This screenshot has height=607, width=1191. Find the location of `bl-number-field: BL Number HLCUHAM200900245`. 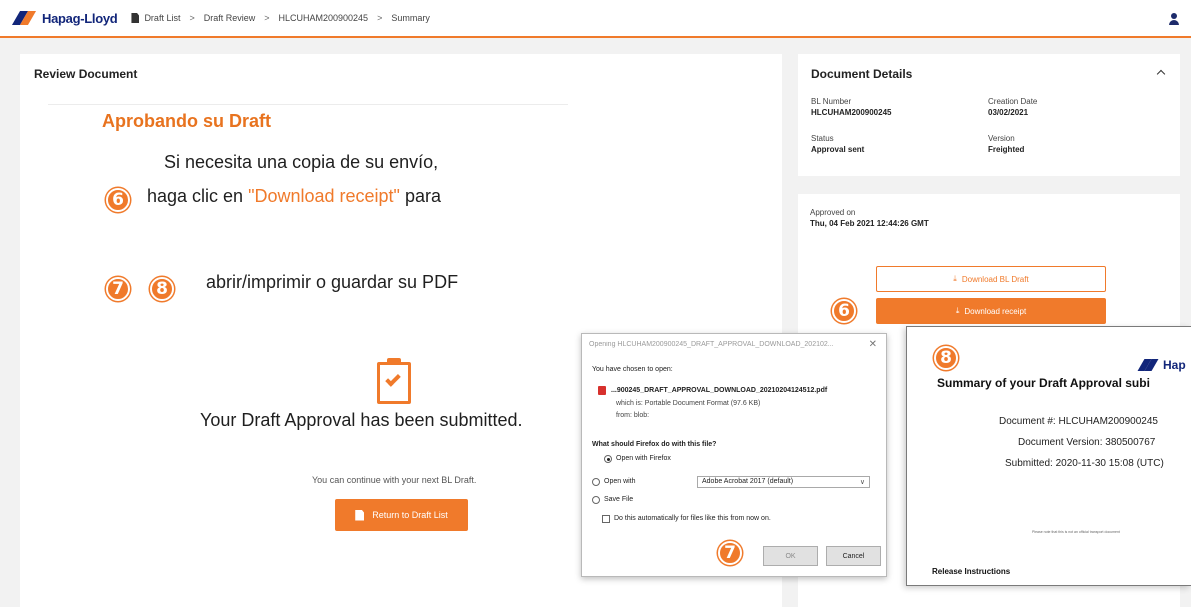

bl-number-field: BL Number HLCUHAM200900245 is located at coordinates (851, 107).